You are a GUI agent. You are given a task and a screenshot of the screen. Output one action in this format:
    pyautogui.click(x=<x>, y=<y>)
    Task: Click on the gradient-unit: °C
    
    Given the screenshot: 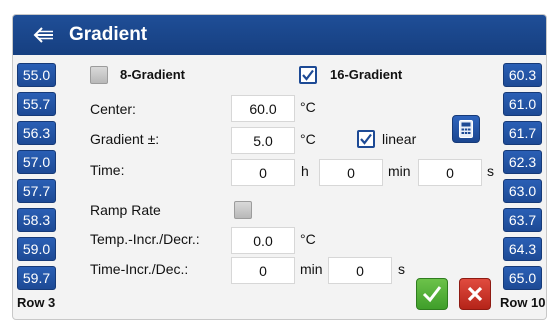 What is the action you would take?
    pyautogui.click(x=308, y=139)
    